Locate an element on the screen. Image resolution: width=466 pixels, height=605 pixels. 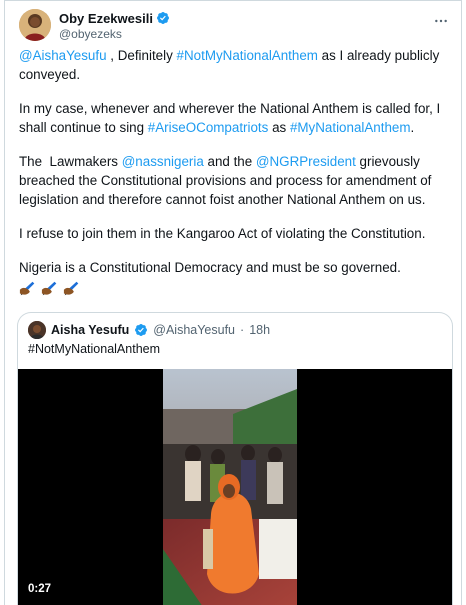
quoted-tweet-header: Aisha Yesufu @AishaYesufu · 18h is located at coordinates (149, 330).